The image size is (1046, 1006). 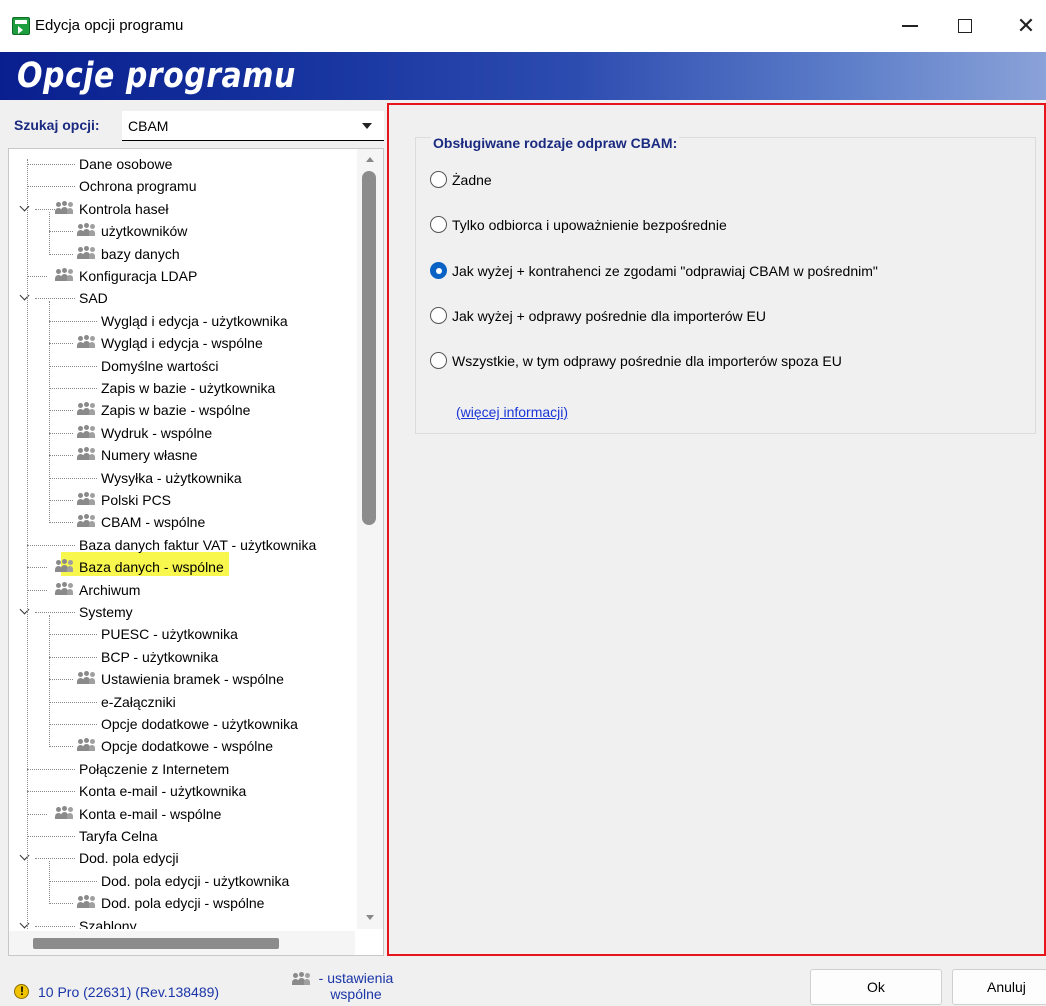 What do you see at coordinates (356, 986) in the screenshot?
I see `legend-text: - ustawienia wspólne` at bounding box center [356, 986].